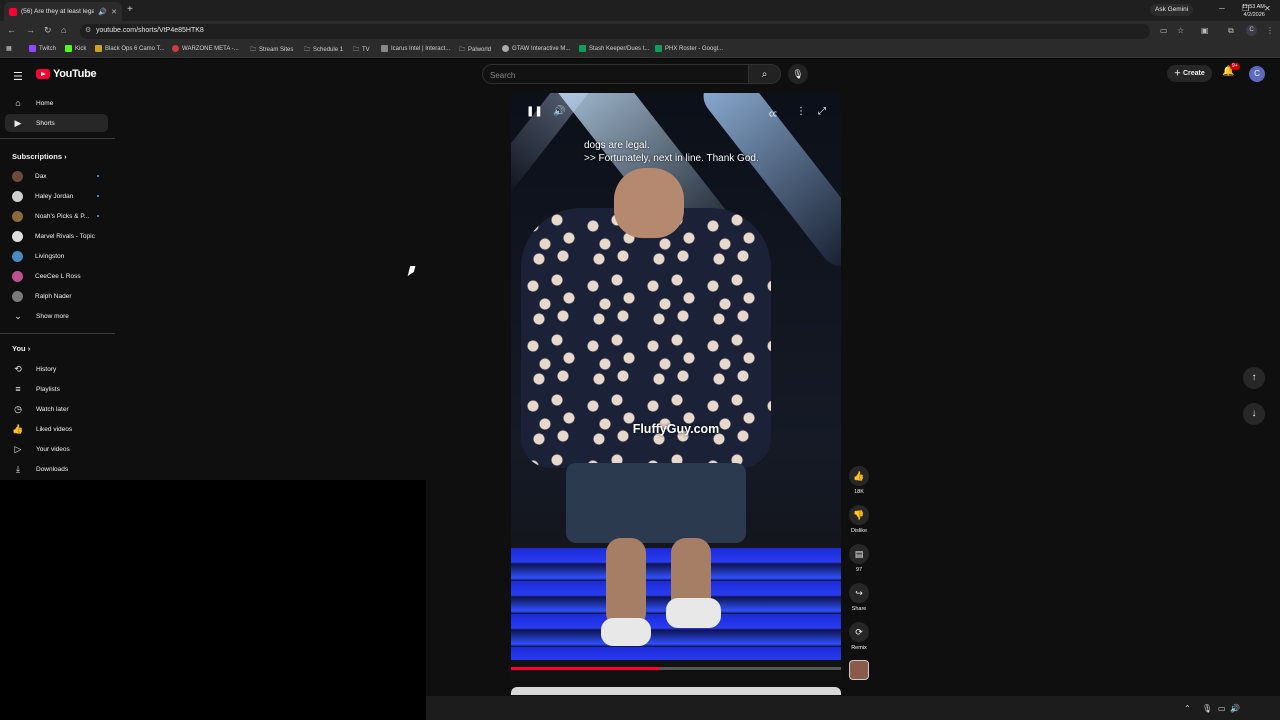 This screenshot has height=720, width=1280. I want to click on performer-figure, so click(646, 408).